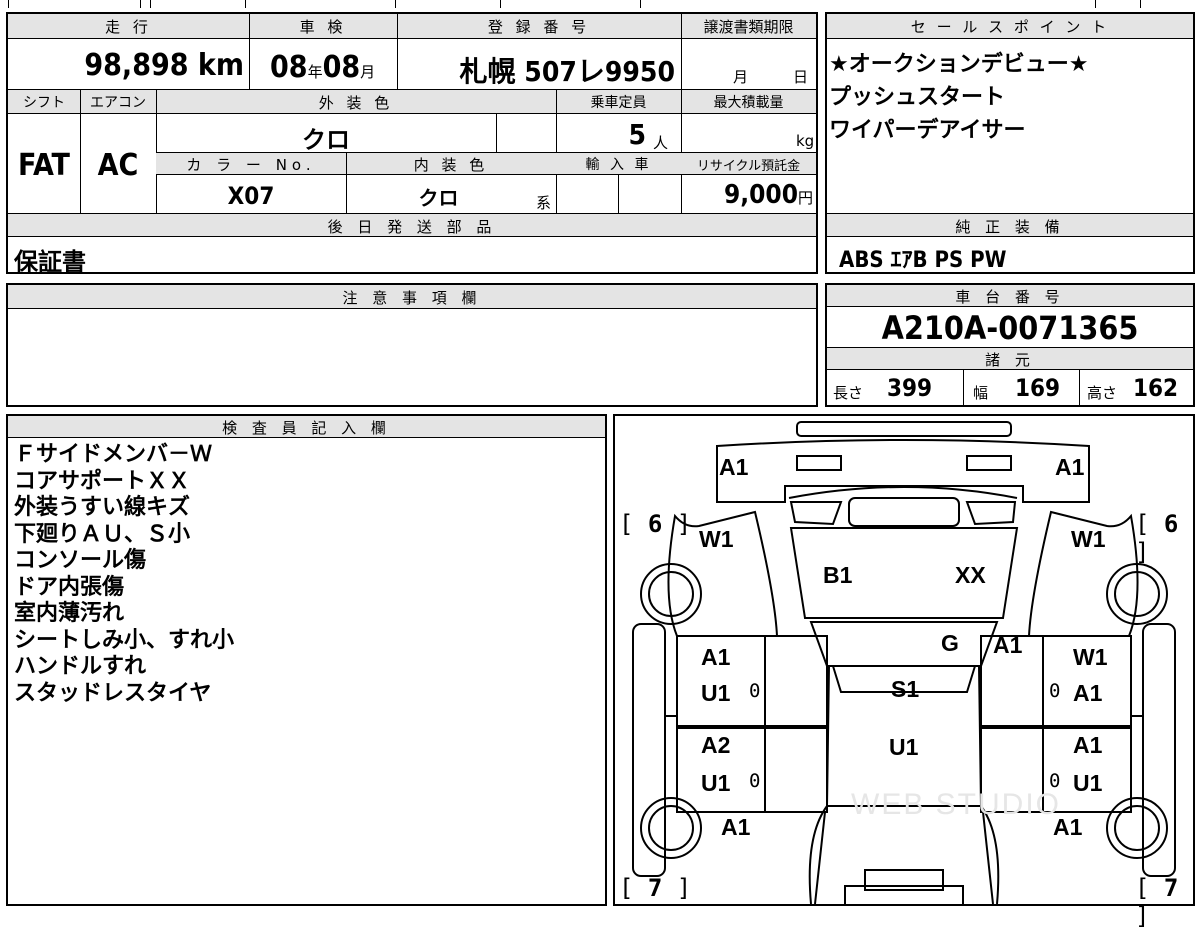 Image resolution: width=1200 pixels, height=930 pixels. Describe the element at coordinates (927, 130) in the screenshot. I see `sales-point-item: ワイパーデアイサー` at that location.